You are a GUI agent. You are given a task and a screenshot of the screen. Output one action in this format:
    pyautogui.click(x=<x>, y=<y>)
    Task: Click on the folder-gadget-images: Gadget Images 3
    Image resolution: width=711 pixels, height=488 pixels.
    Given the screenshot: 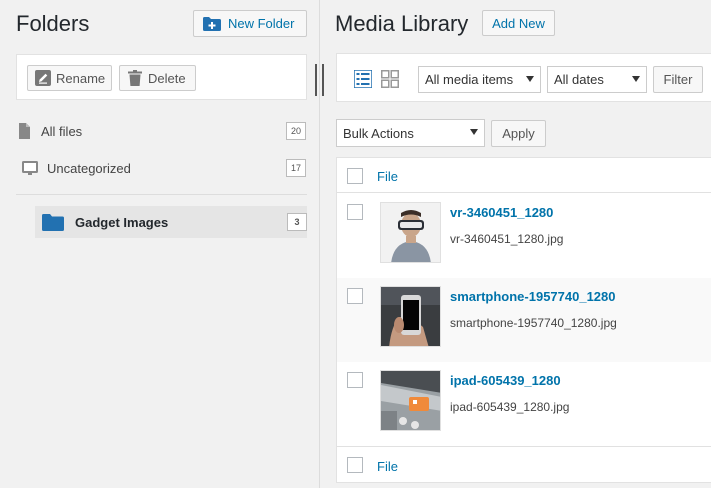 What is the action you would take?
    pyautogui.click(x=171, y=222)
    